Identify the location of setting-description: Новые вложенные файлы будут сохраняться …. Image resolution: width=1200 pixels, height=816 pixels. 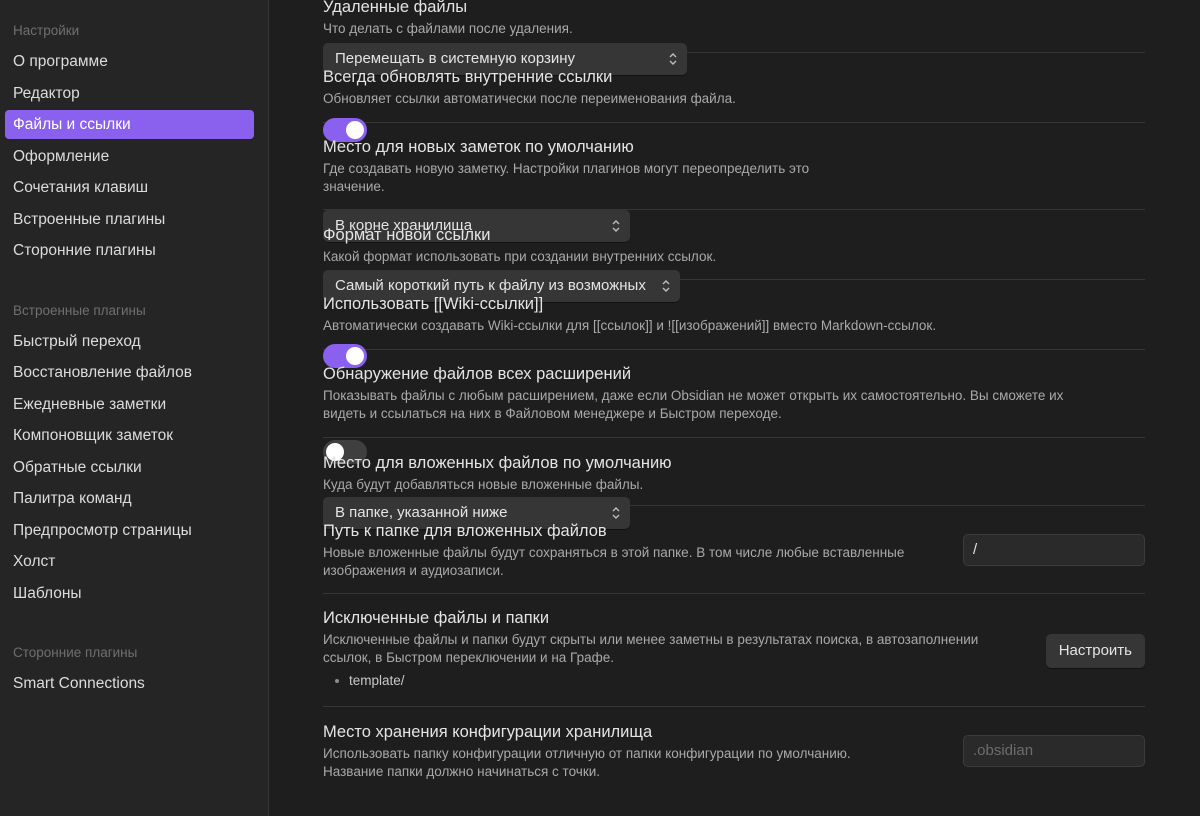
(614, 561).